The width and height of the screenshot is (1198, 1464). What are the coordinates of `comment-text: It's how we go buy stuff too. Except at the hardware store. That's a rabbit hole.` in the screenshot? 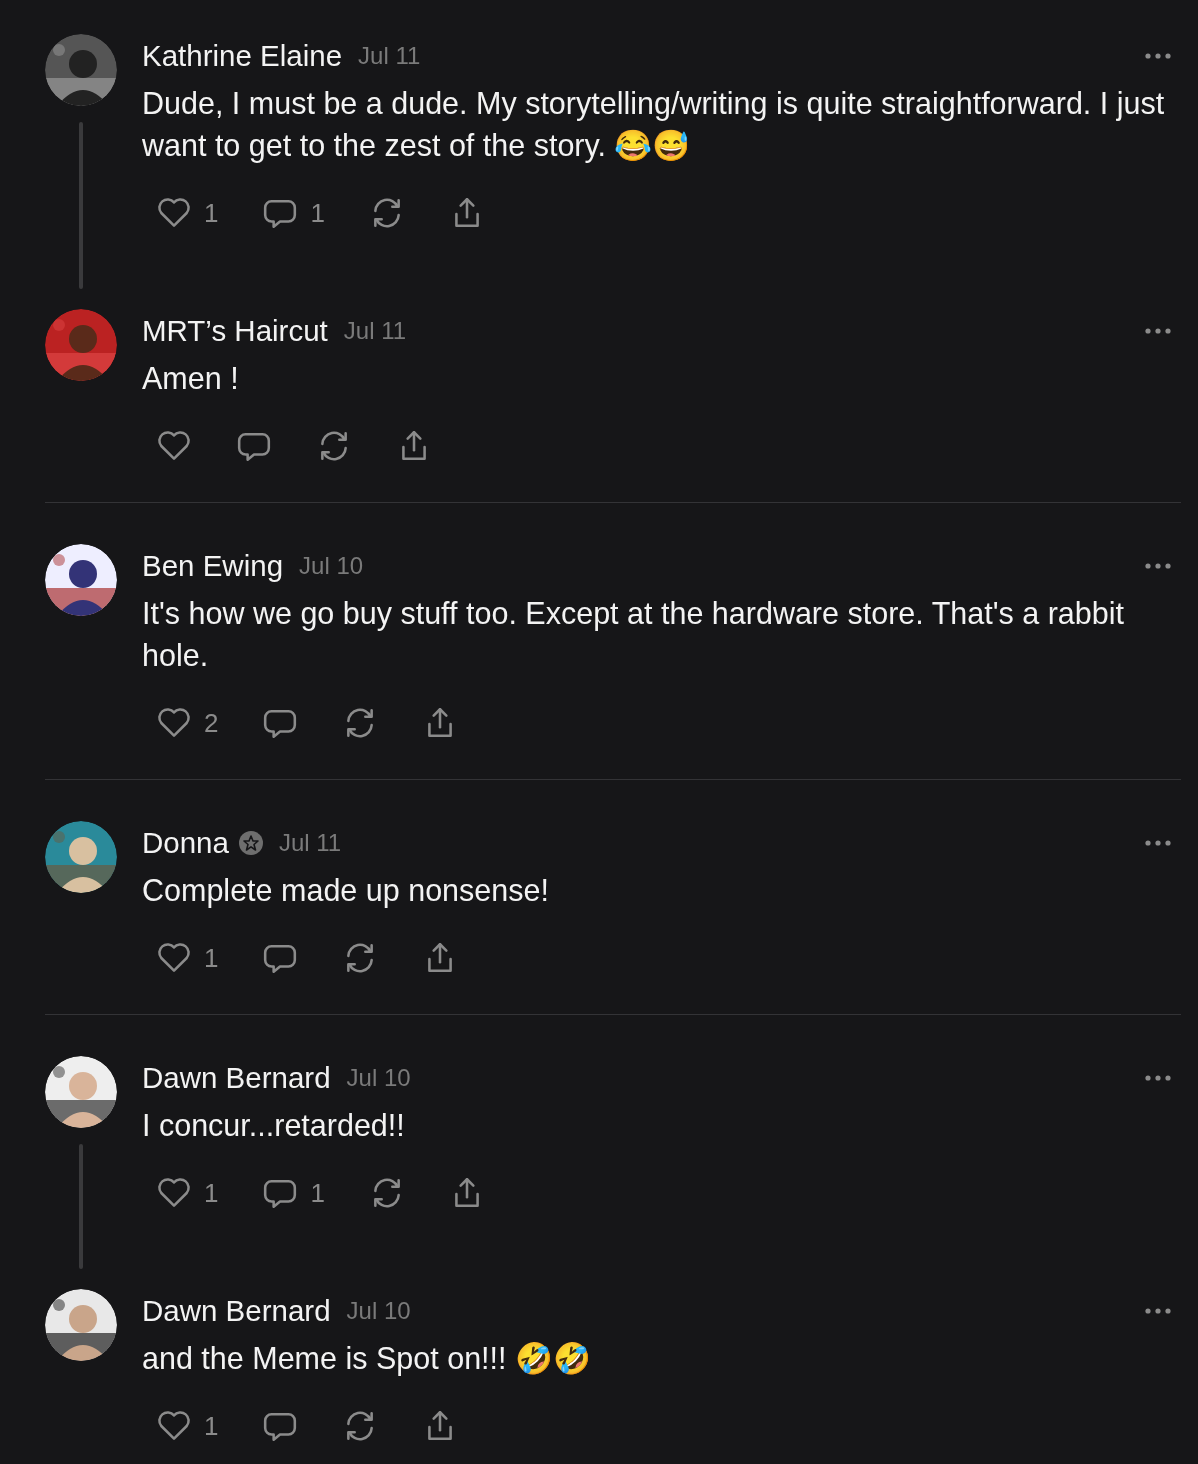 It's located at (633, 634).